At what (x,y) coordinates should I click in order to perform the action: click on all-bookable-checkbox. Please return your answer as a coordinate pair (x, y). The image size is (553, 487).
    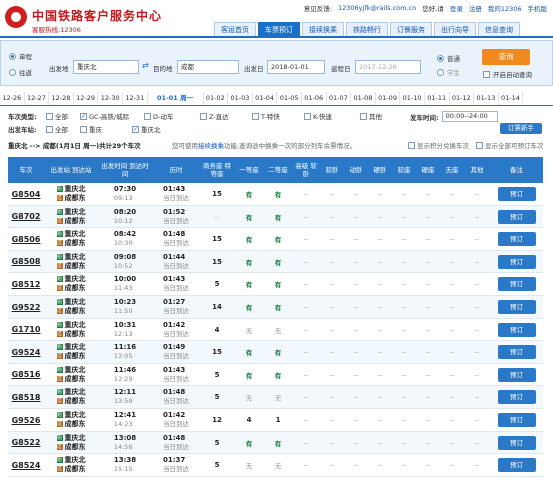
    Looking at the image, I should click on (479, 145).